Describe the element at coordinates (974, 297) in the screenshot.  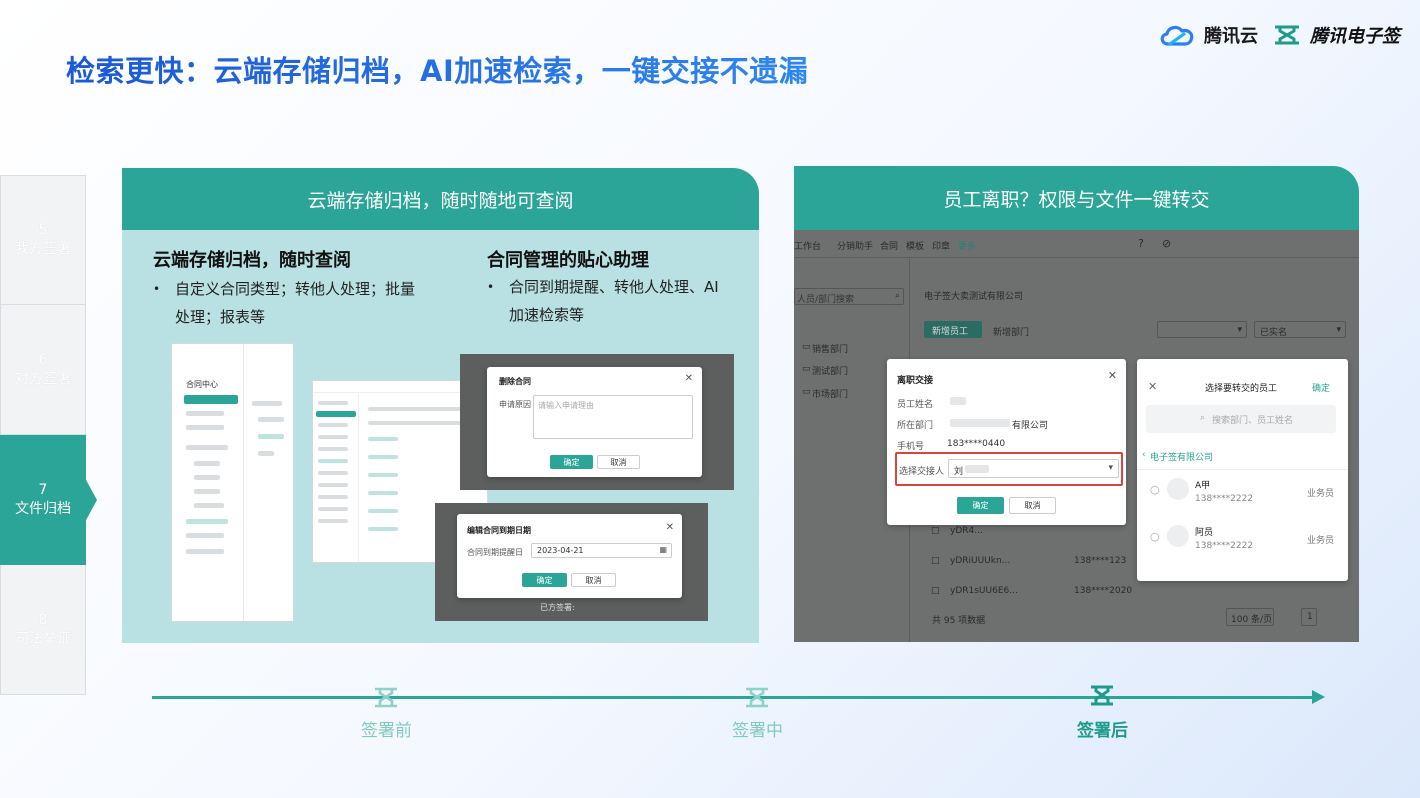
I see `company-name: 电子签大卖测试有限公司` at that location.